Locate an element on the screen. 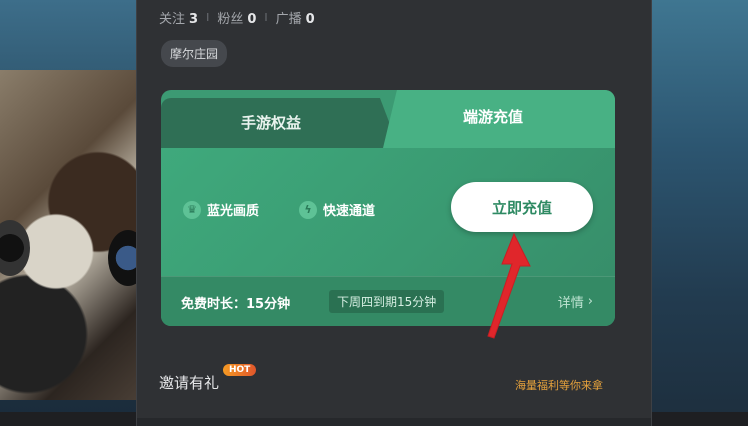 The height and width of the screenshot is (426, 748). follow-stat: 关注 3 is located at coordinates (178, 17).